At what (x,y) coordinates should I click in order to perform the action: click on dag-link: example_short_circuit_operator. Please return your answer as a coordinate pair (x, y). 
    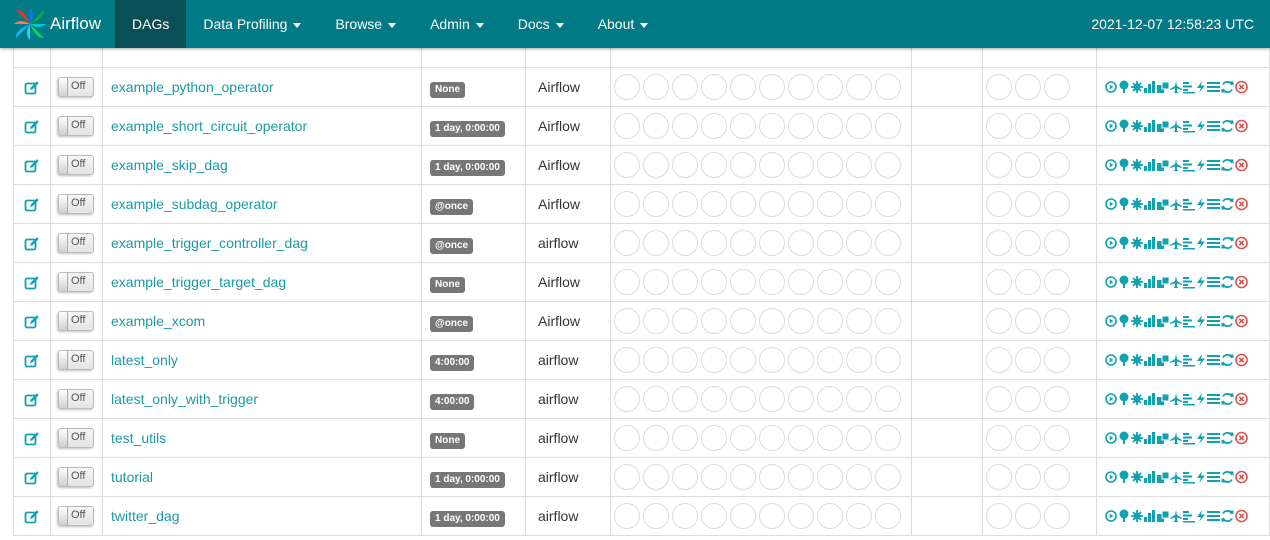
    Looking at the image, I should click on (209, 126).